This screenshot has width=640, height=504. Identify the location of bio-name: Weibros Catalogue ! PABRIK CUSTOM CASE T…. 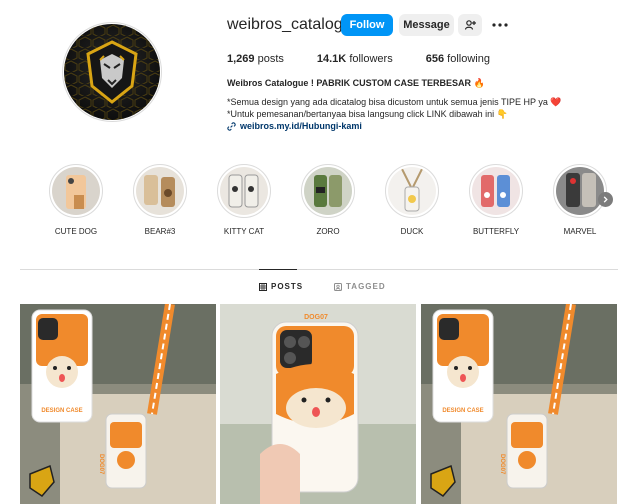
(356, 83).